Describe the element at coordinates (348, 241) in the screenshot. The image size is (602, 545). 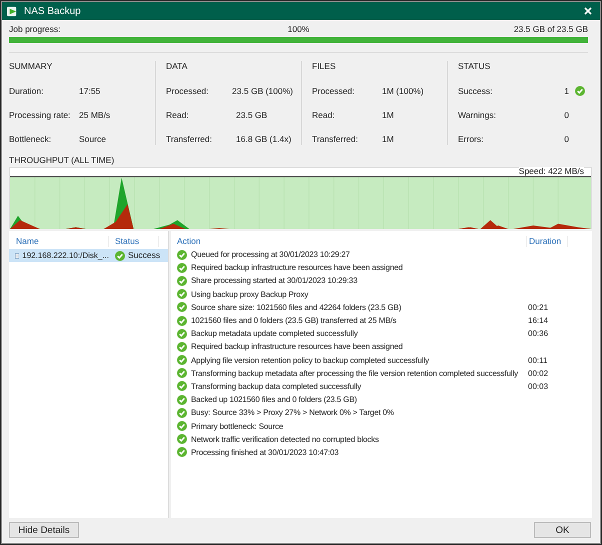
I see `column-header: Action` at that location.